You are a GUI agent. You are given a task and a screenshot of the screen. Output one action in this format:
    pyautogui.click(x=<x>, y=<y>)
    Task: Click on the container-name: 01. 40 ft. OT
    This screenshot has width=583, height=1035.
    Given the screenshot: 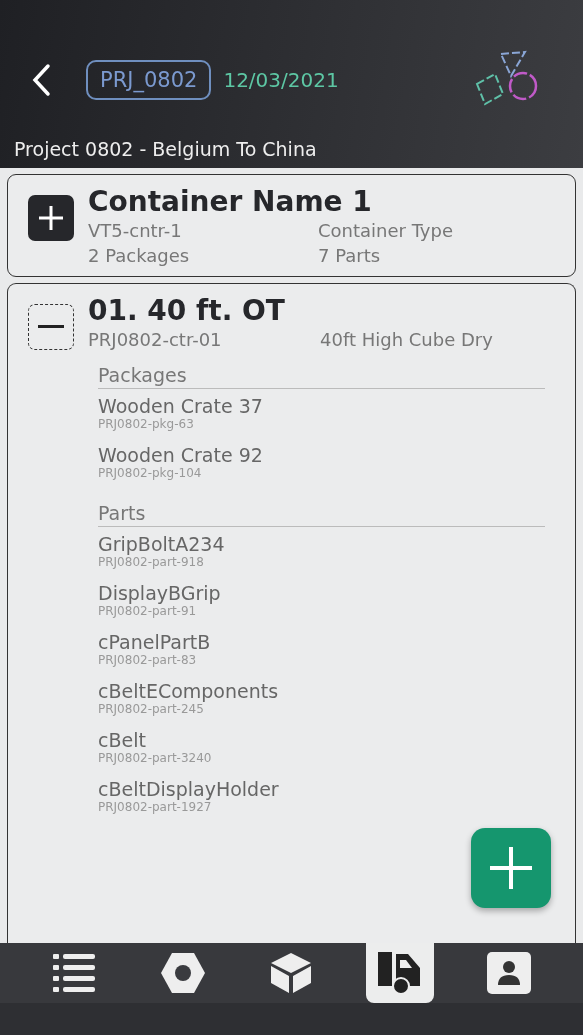 What is the action you would take?
    pyautogui.click(x=187, y=310)
    